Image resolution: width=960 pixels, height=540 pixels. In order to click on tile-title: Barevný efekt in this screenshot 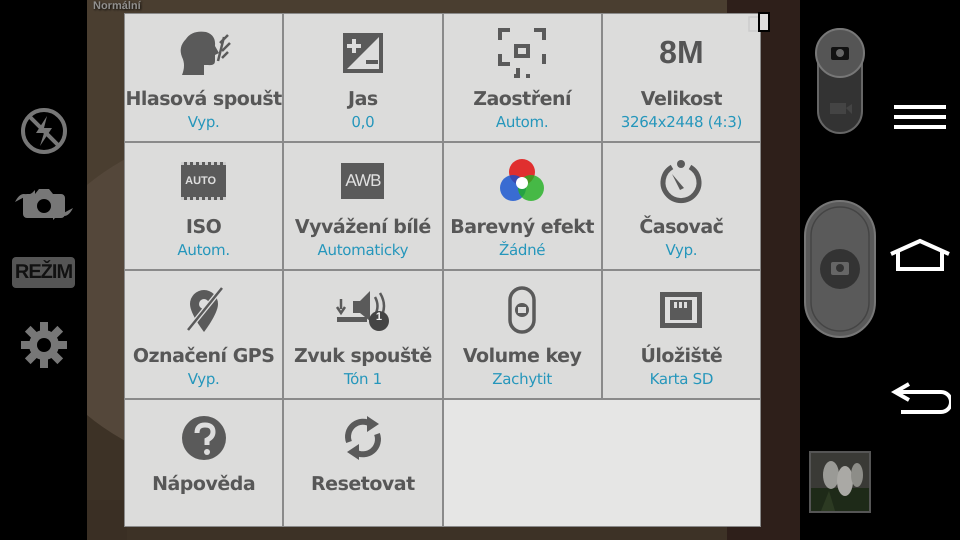, I will do `click(522, 227)`.